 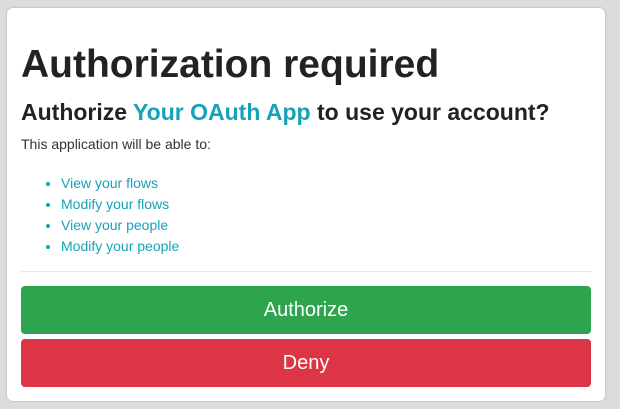 I want to click on permission-item: Modify your people, so click(x=120, y=246).